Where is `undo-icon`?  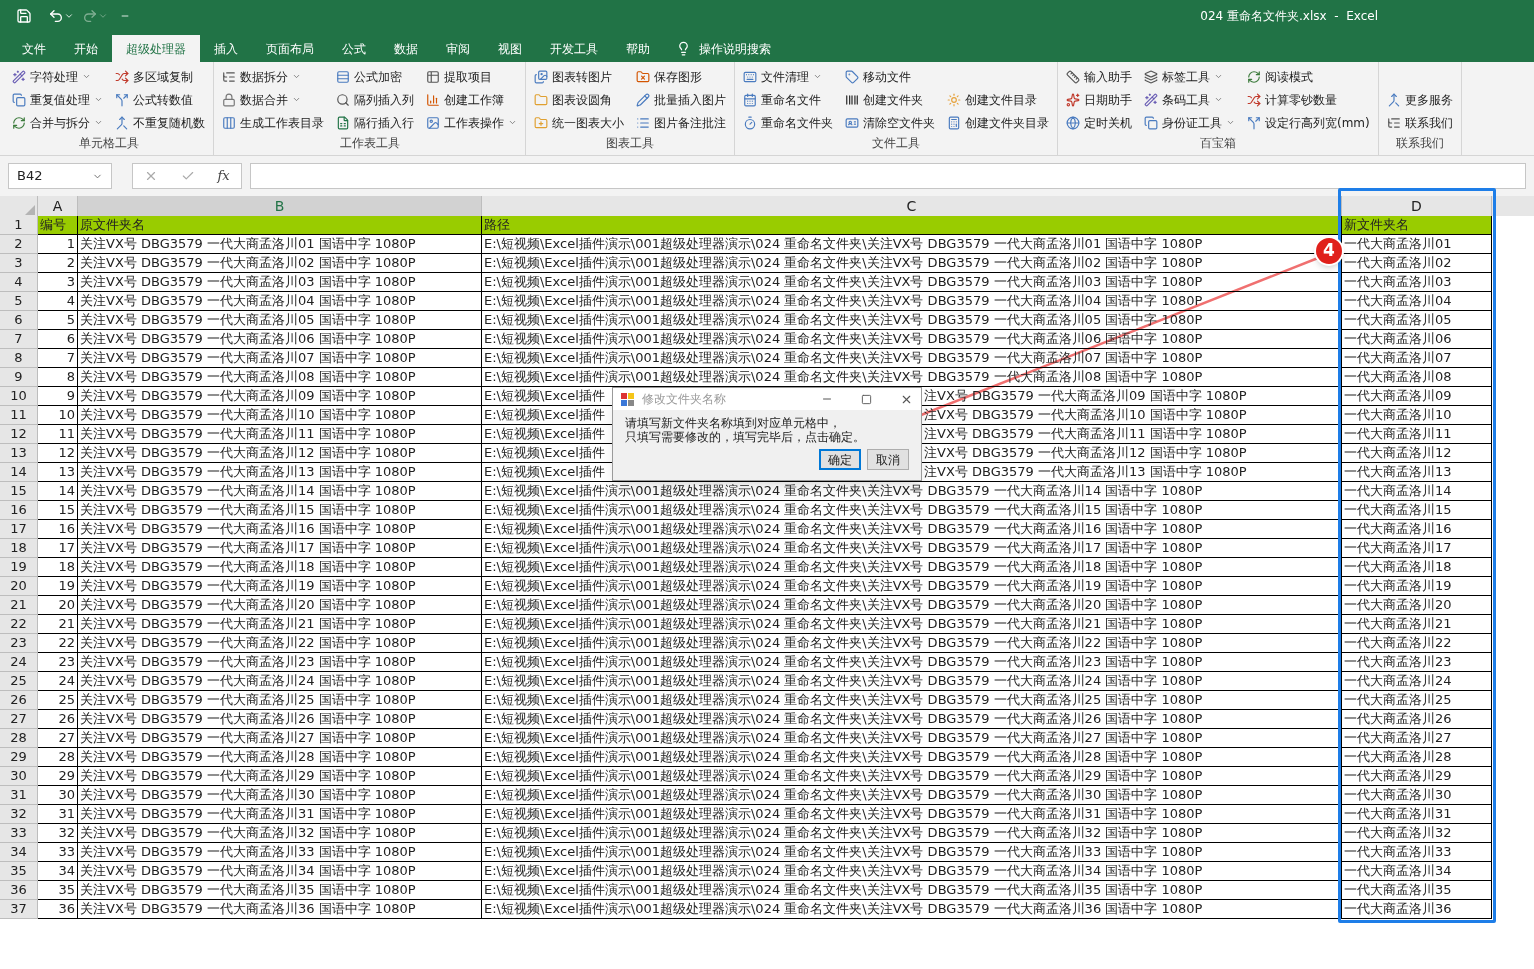
undo-icon is located at coordinates (56, 16).